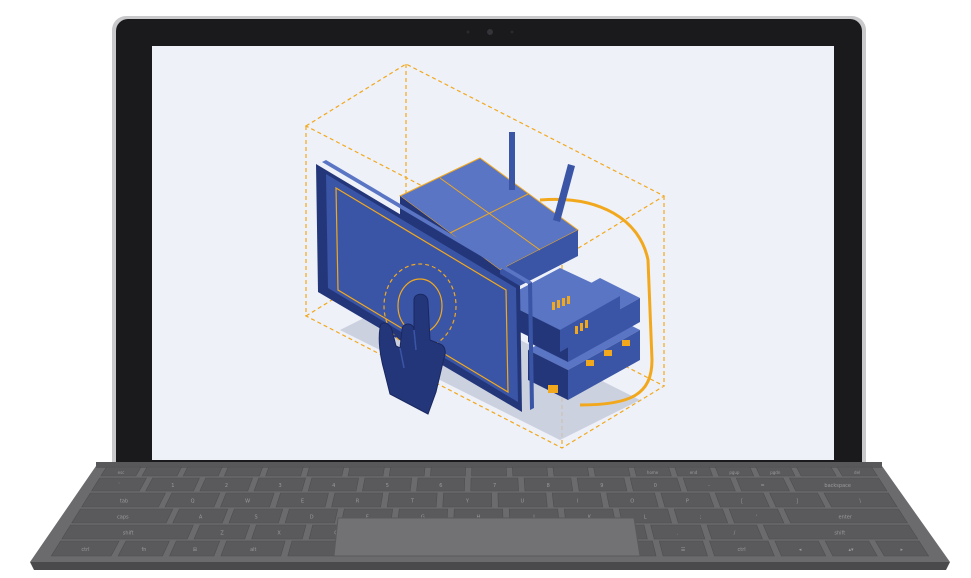 The width and height of the screenshot is (971, 578). Describe the element at coordinates (601, 486) in the screenshot. I see `key-label: 9` at that location.